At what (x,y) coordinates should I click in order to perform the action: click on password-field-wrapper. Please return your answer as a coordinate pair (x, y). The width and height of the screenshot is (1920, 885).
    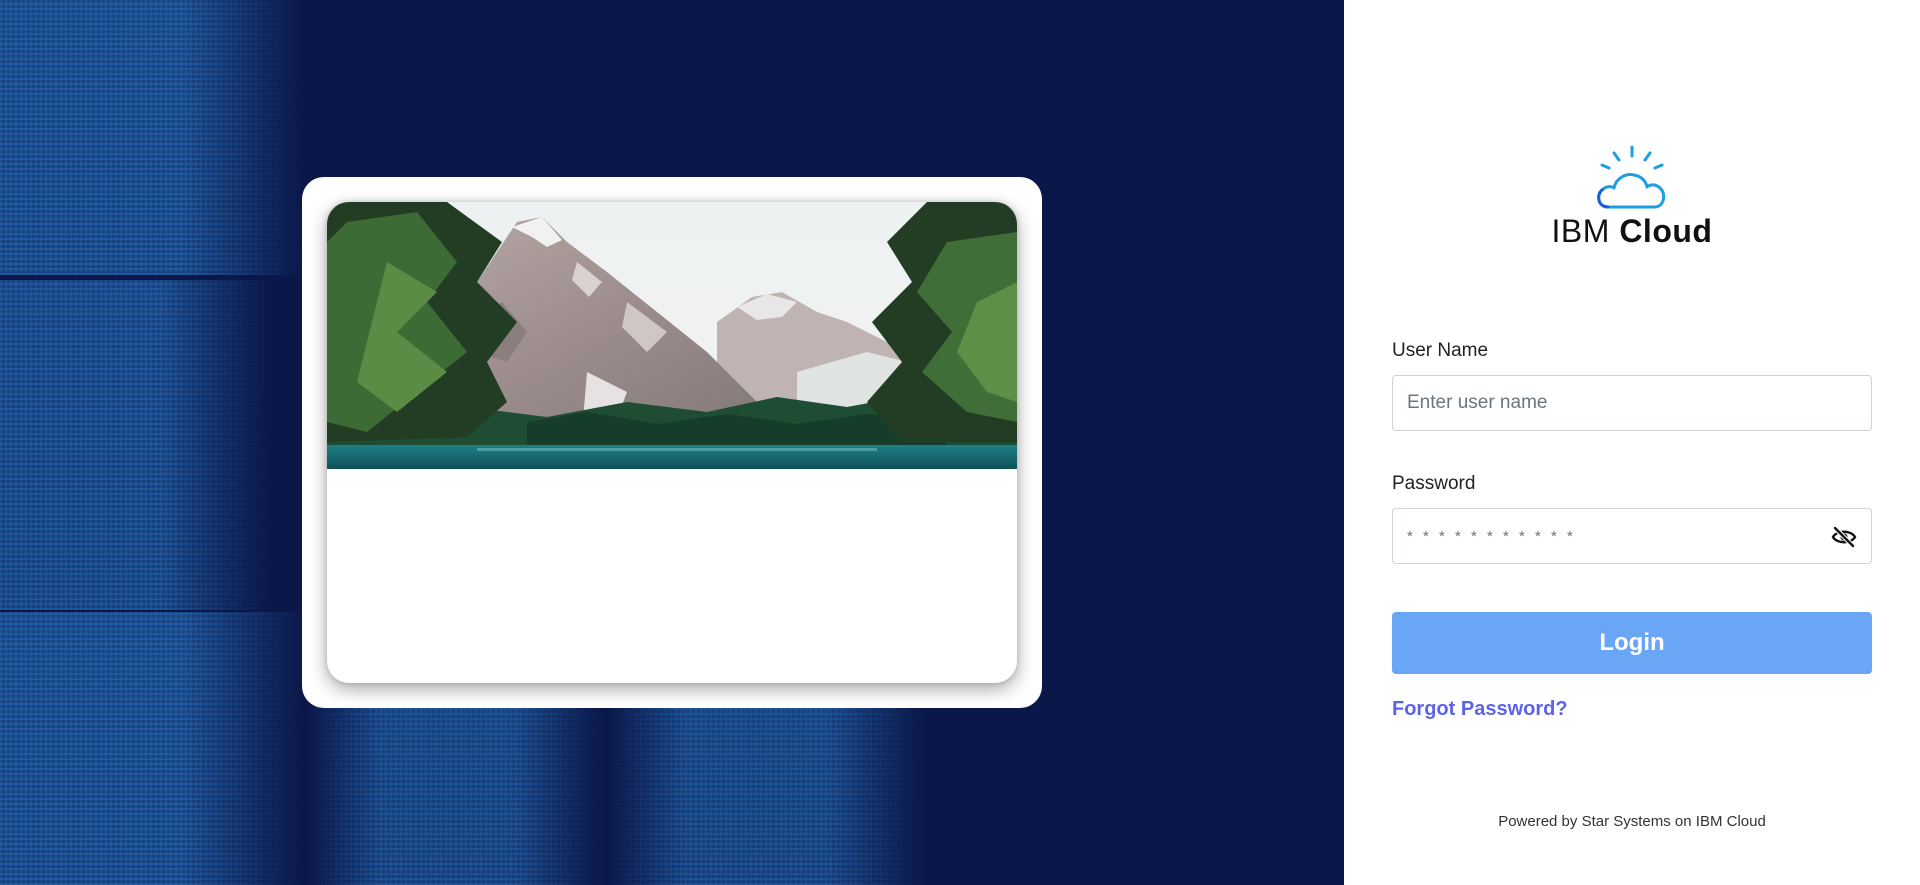
    Looking at the image, I should click on (1632, 536).